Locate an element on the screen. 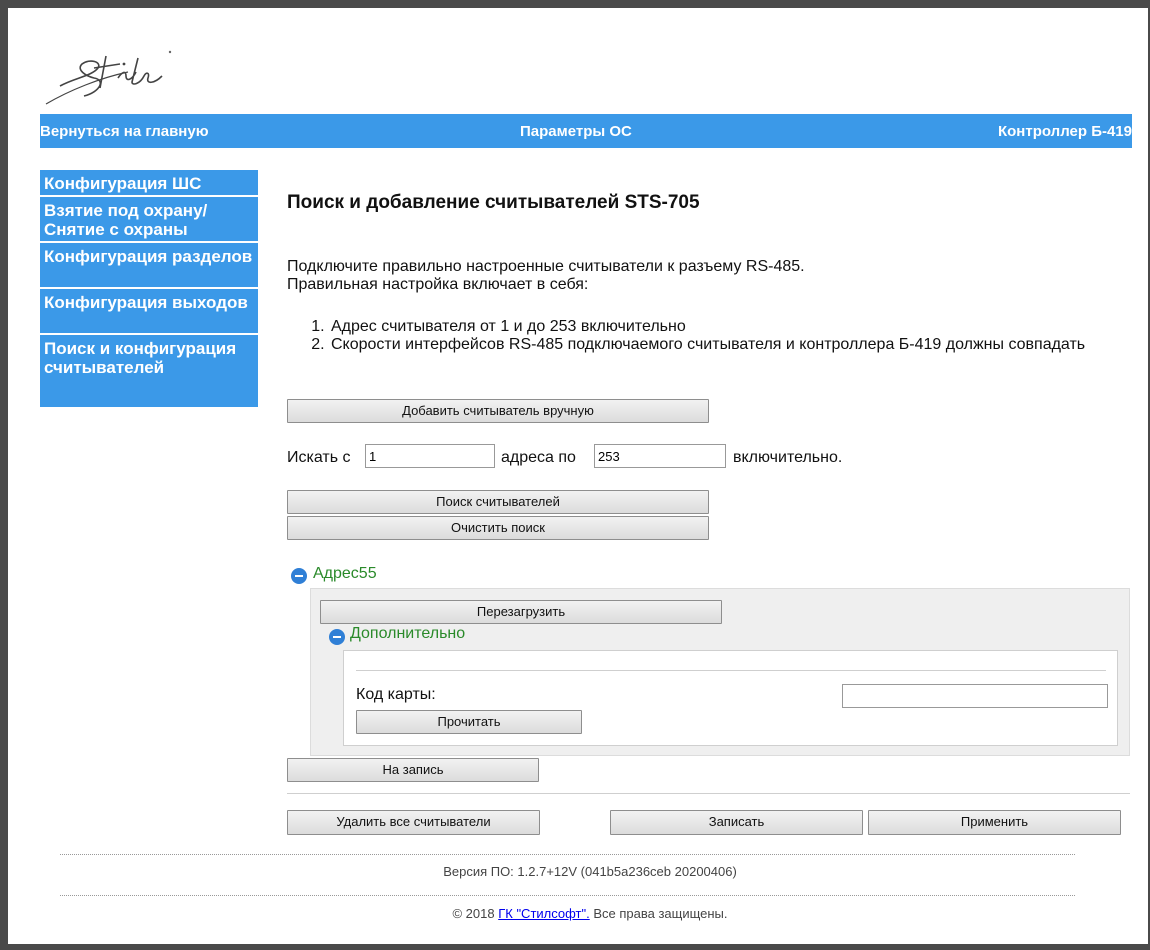 The height and width of the screenshot is (950, 1150). apply-button: Применить is located at coordinates (994, 822).